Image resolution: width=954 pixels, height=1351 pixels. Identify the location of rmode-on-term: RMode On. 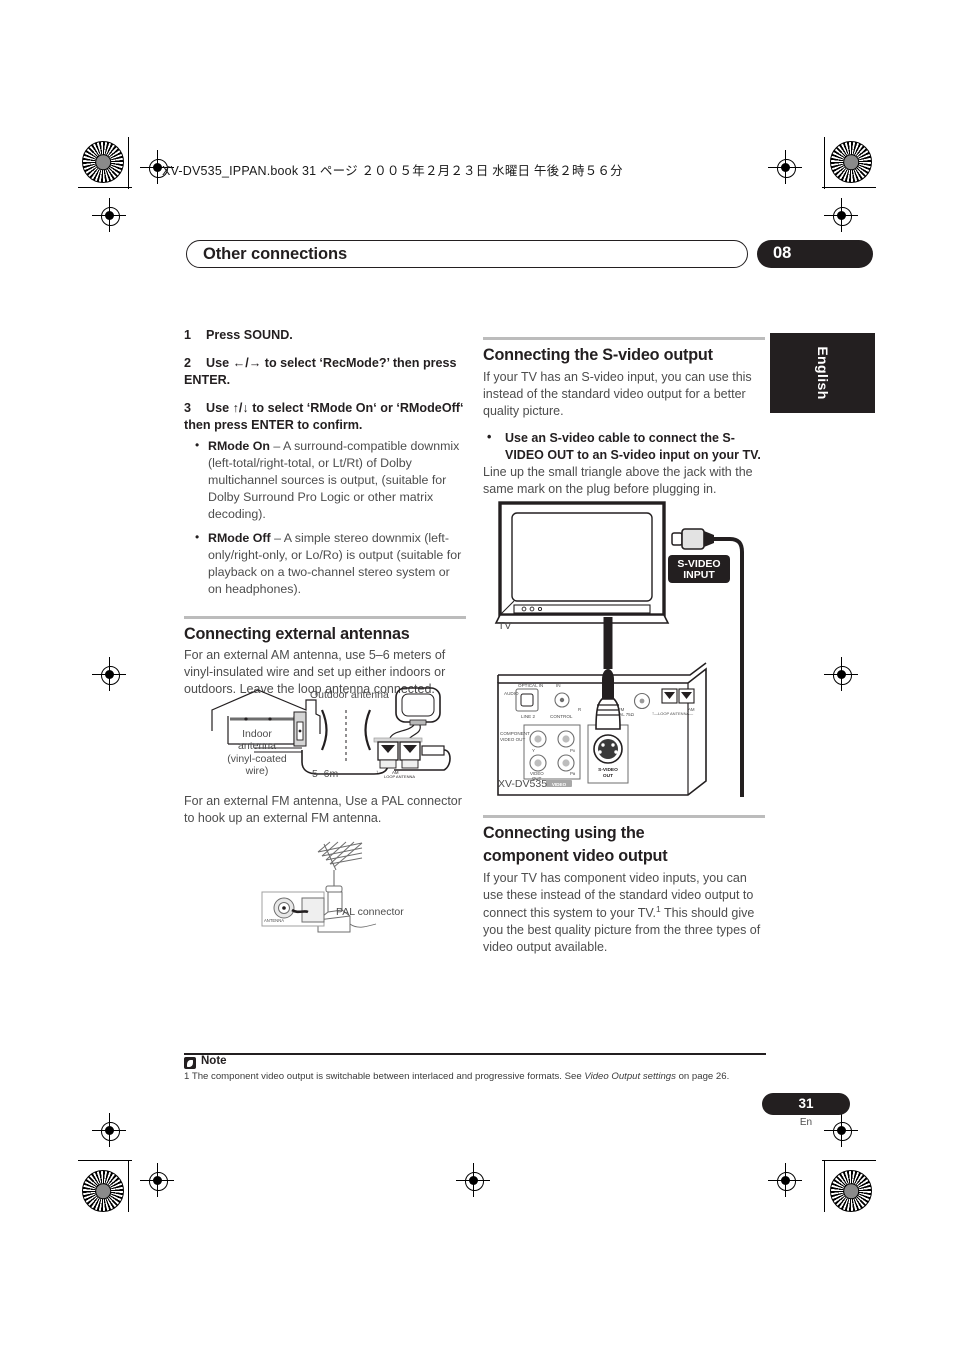
(239, 446).